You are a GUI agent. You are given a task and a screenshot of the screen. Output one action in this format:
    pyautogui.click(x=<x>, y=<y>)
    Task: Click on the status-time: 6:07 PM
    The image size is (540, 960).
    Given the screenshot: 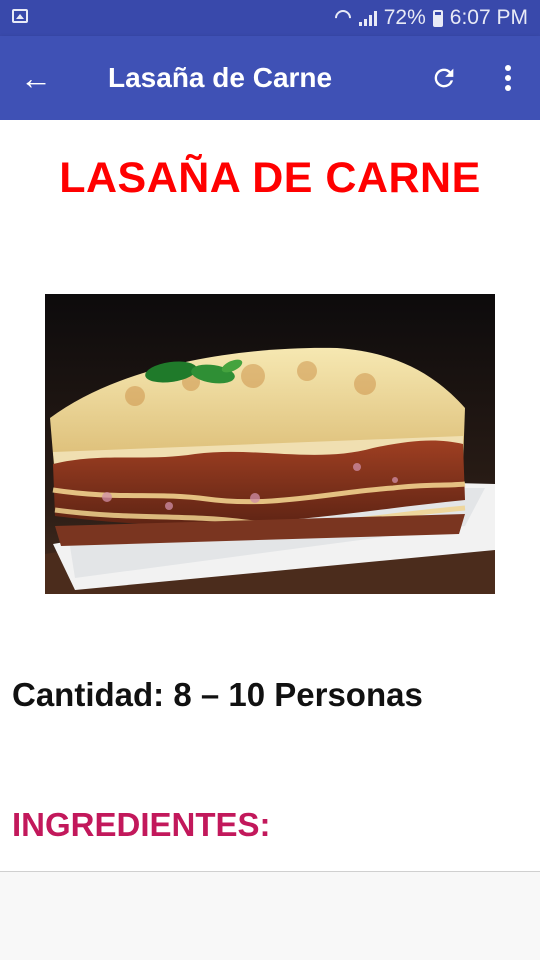 What is the action you would take?
    pyautogui.click(x=488, y=17)
    